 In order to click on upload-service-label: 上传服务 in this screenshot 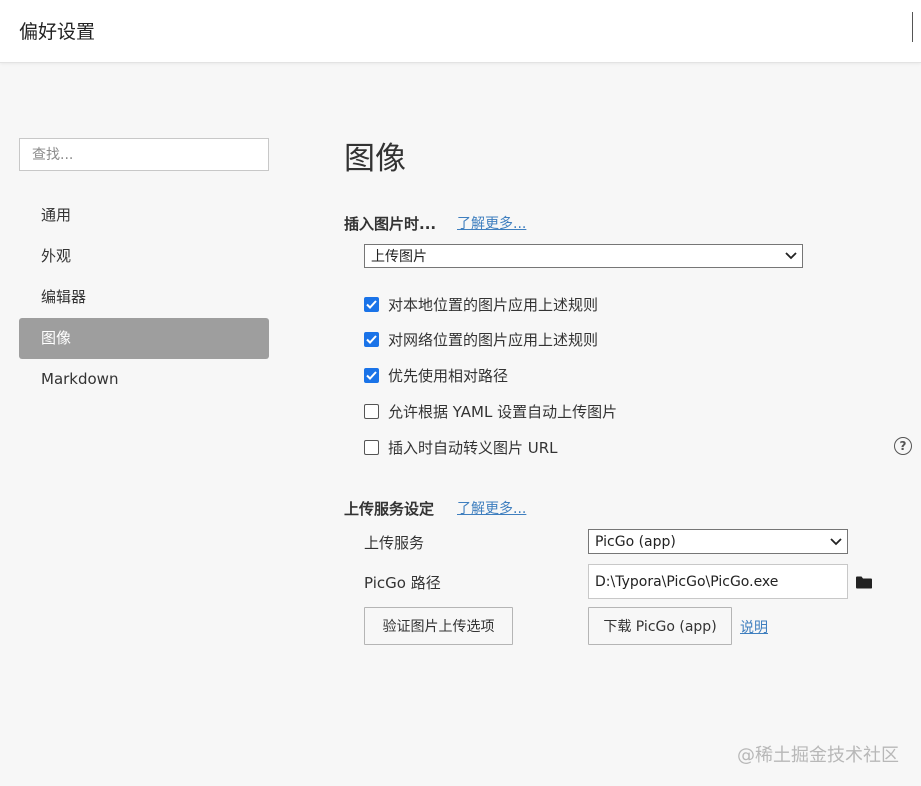, I will do `click(394, 543)`.